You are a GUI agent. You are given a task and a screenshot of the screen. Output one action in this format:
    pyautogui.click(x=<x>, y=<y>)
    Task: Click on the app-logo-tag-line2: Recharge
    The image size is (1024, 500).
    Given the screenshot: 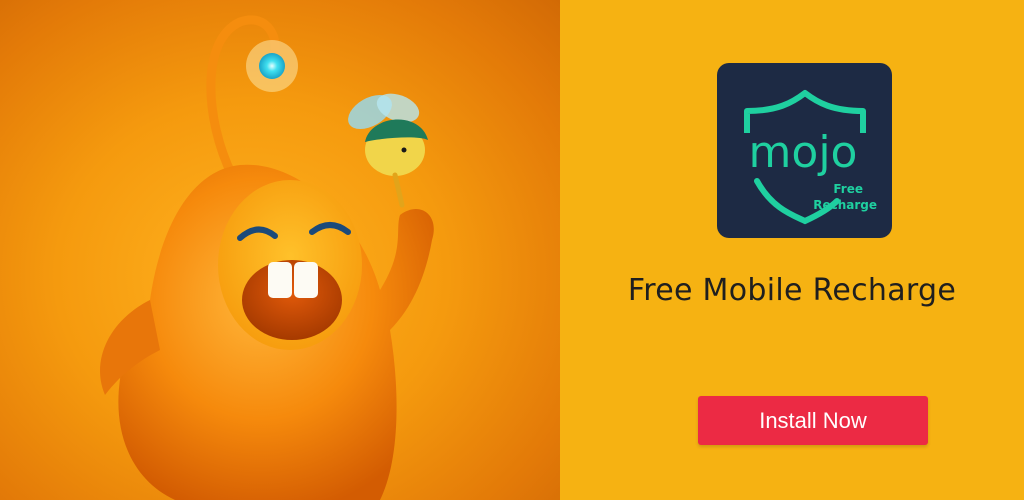 What is the action you would take?
    pyautogui.click(x=845, y=205)
    